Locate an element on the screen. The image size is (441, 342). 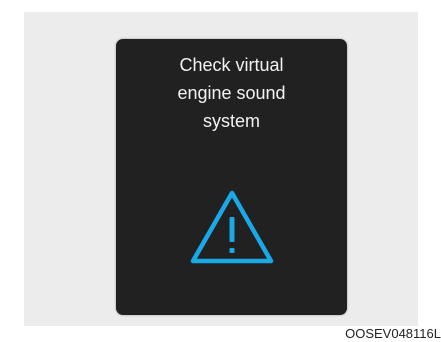
warning-exclamation-dot is located at coordinates (232, 250).